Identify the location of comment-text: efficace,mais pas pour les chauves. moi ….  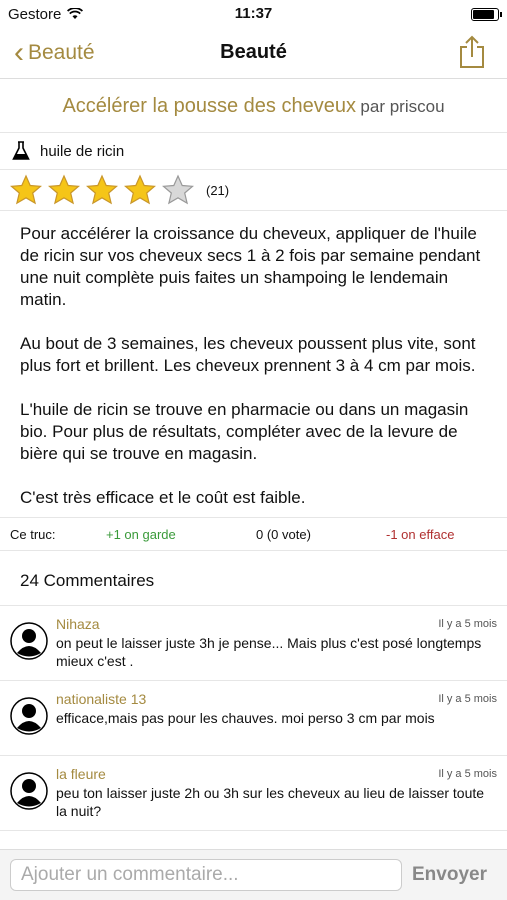
(245, 718).